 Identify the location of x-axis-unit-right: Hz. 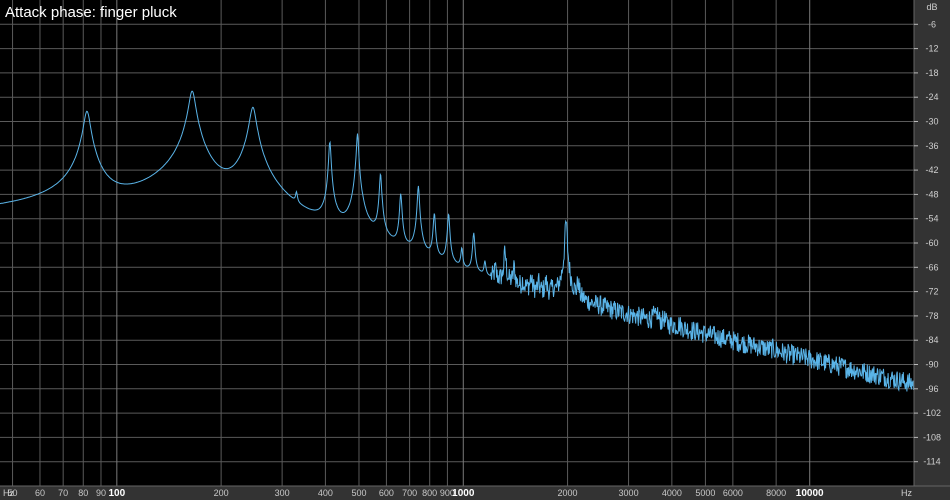
(906, 493).